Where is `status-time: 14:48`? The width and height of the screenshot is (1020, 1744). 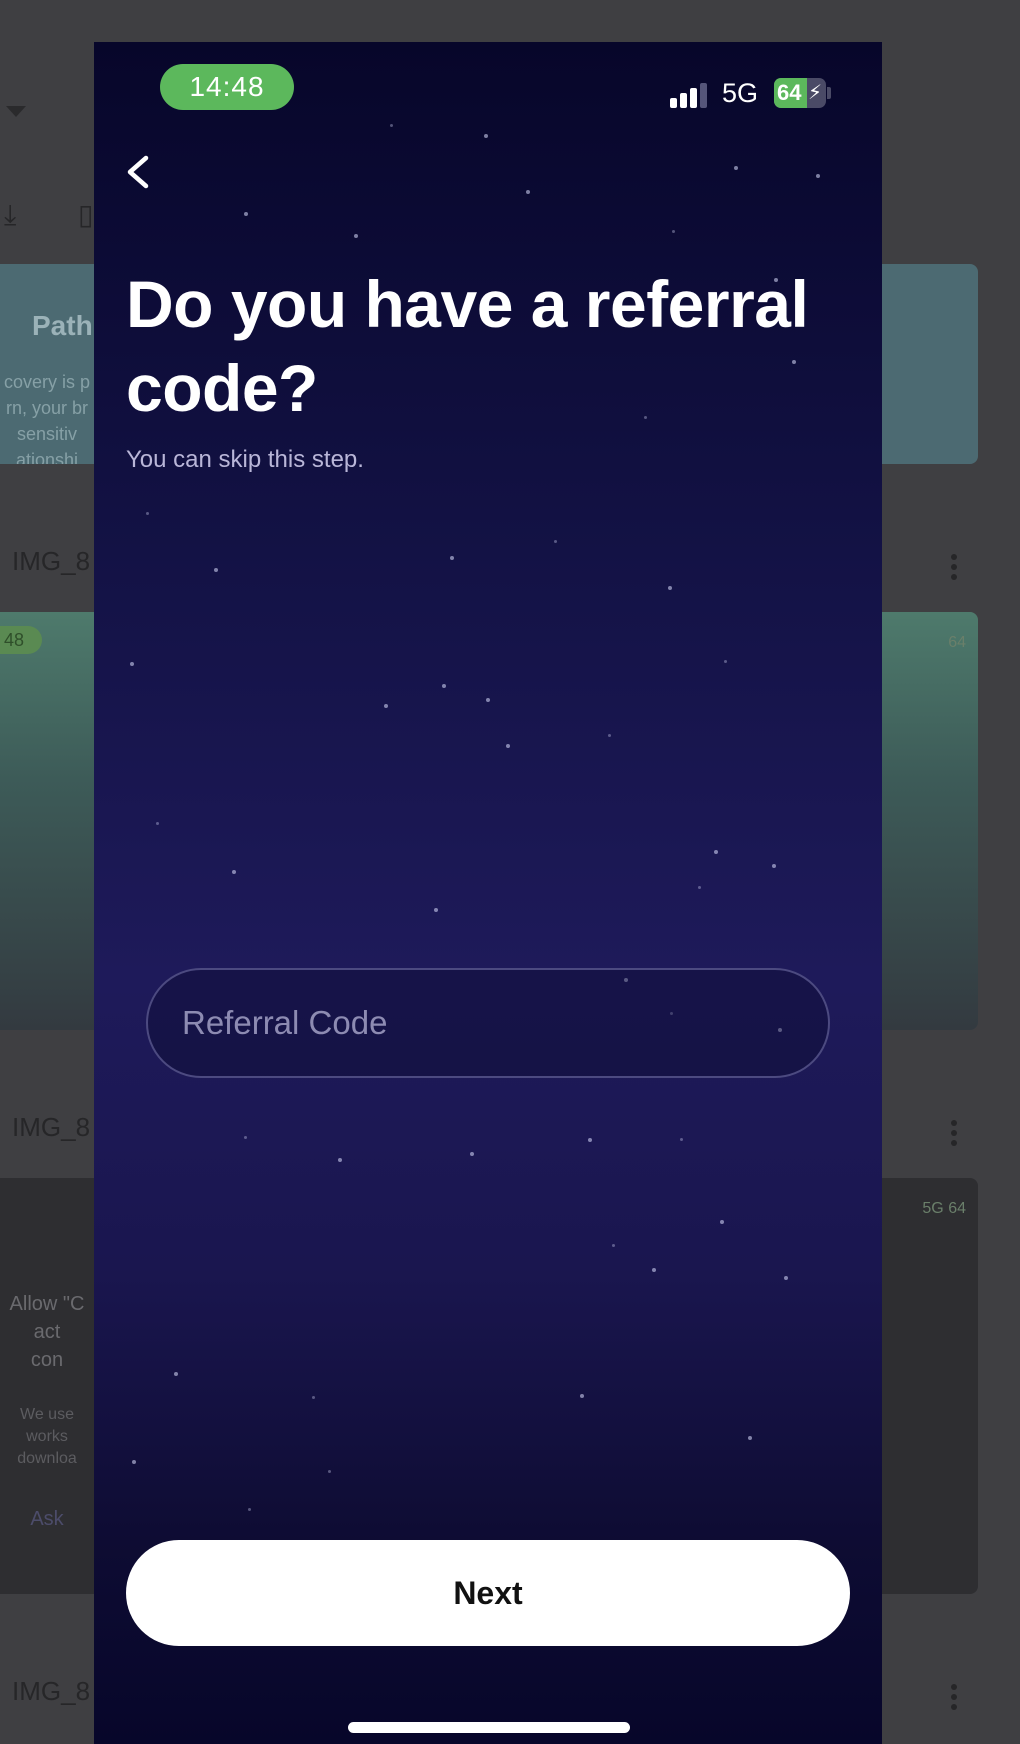 status-time: 14:48 is located at coordinates (227, 87).